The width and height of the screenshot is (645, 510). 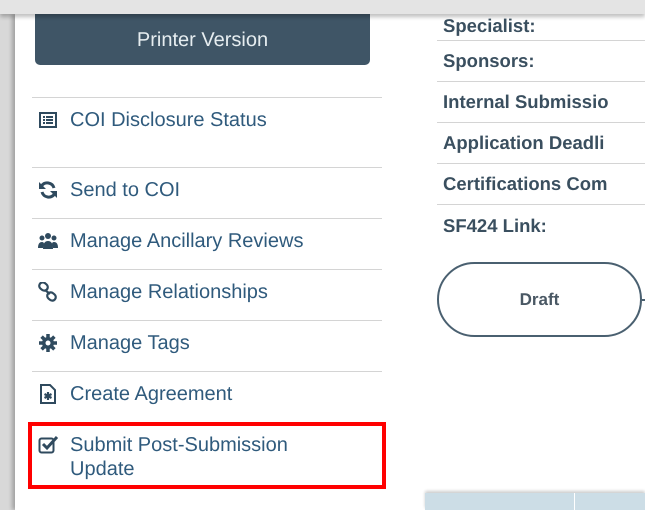 What do you see at coordinates (169, 292) in the screenshot?
I see `sidebar-link: Manage Relationships` at bounding box center [169, 292].